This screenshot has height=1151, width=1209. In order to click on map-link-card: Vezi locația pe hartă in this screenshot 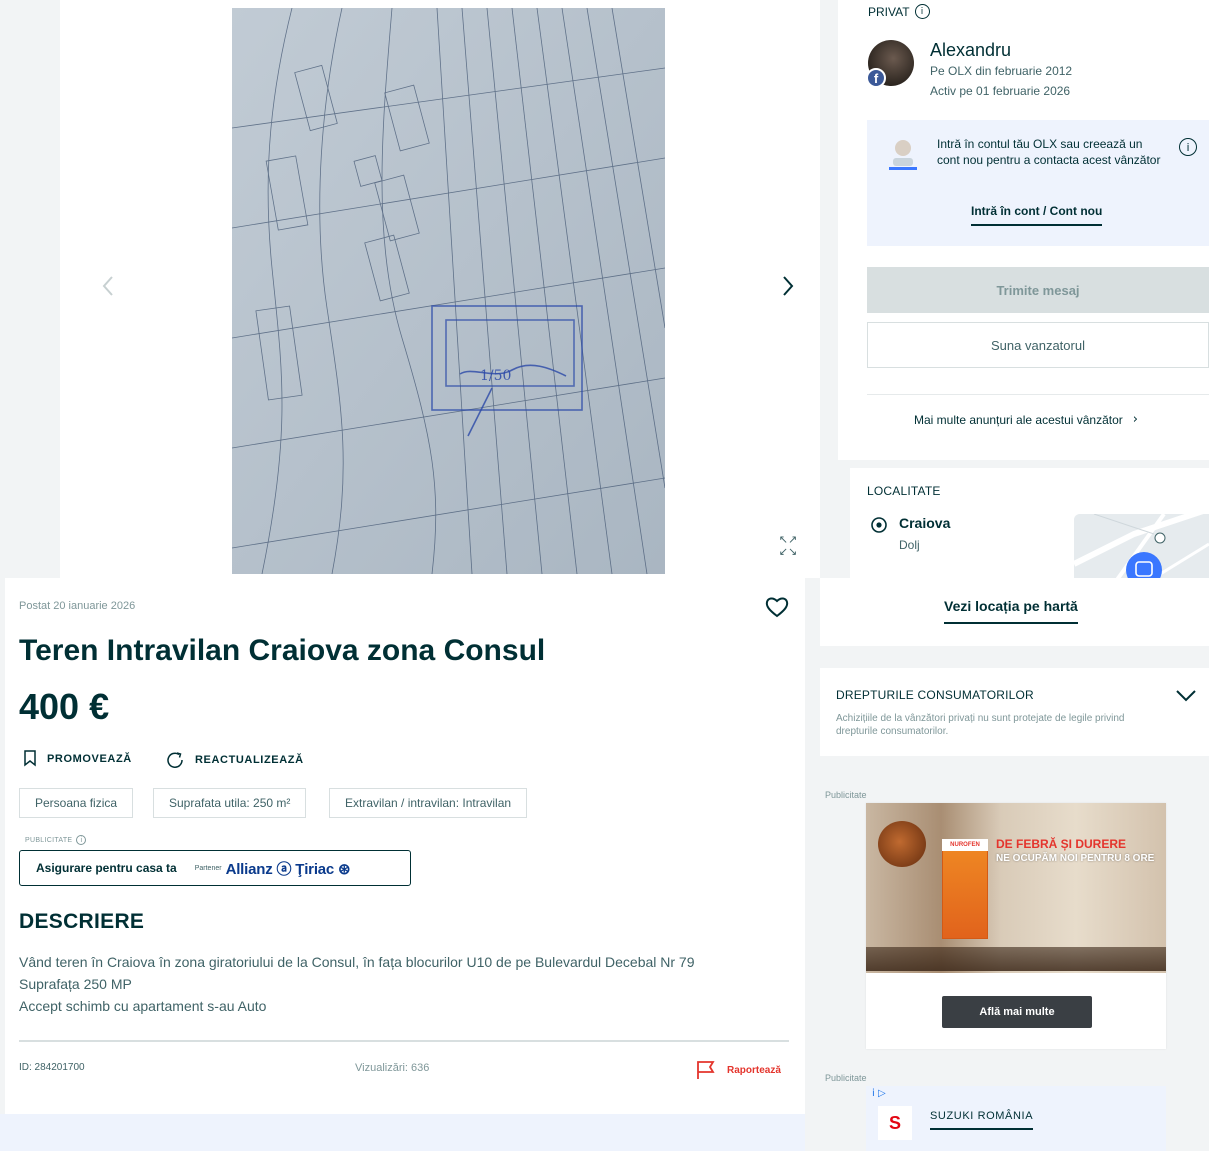, I will do `click(1014, 612)`.